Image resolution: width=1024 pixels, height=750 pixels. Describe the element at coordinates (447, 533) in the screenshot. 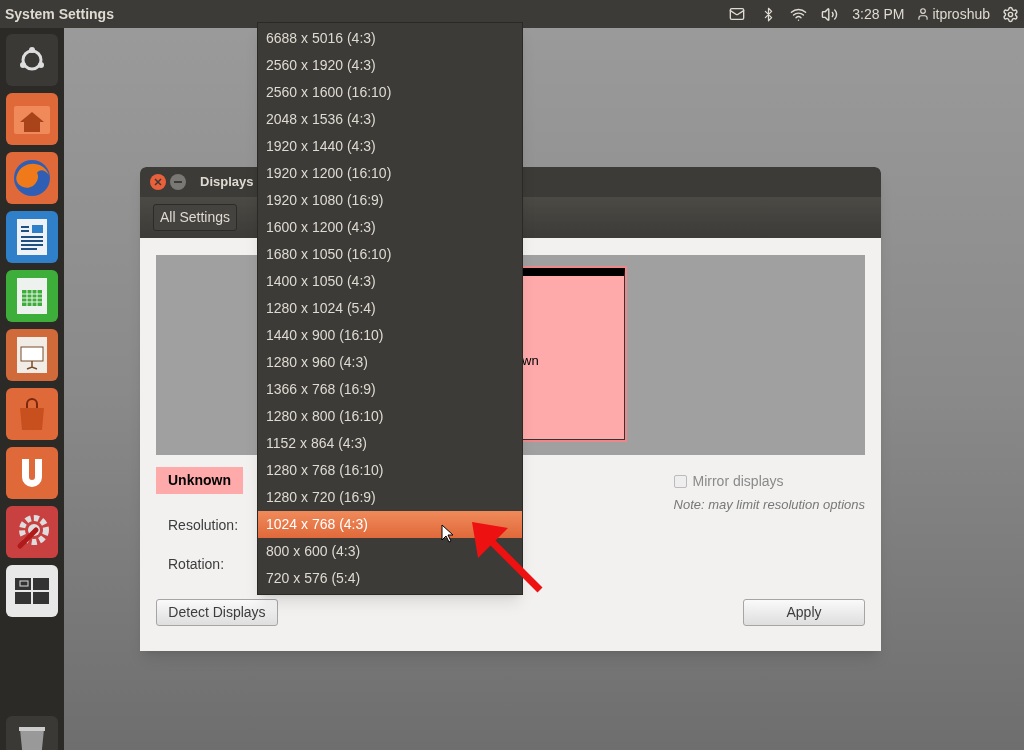

I see `mouse-pointer-icon` at that location.